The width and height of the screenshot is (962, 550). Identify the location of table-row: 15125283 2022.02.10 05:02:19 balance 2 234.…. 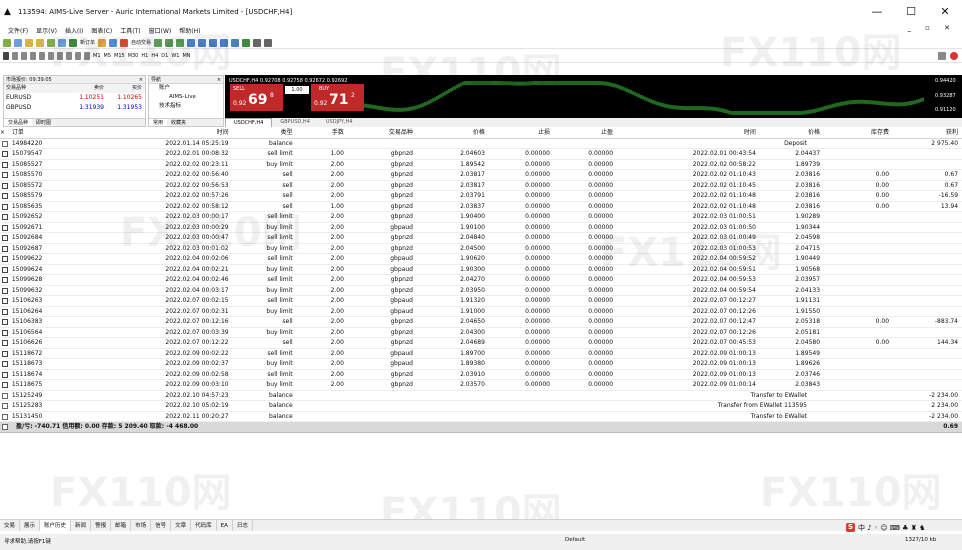
(481, 406).